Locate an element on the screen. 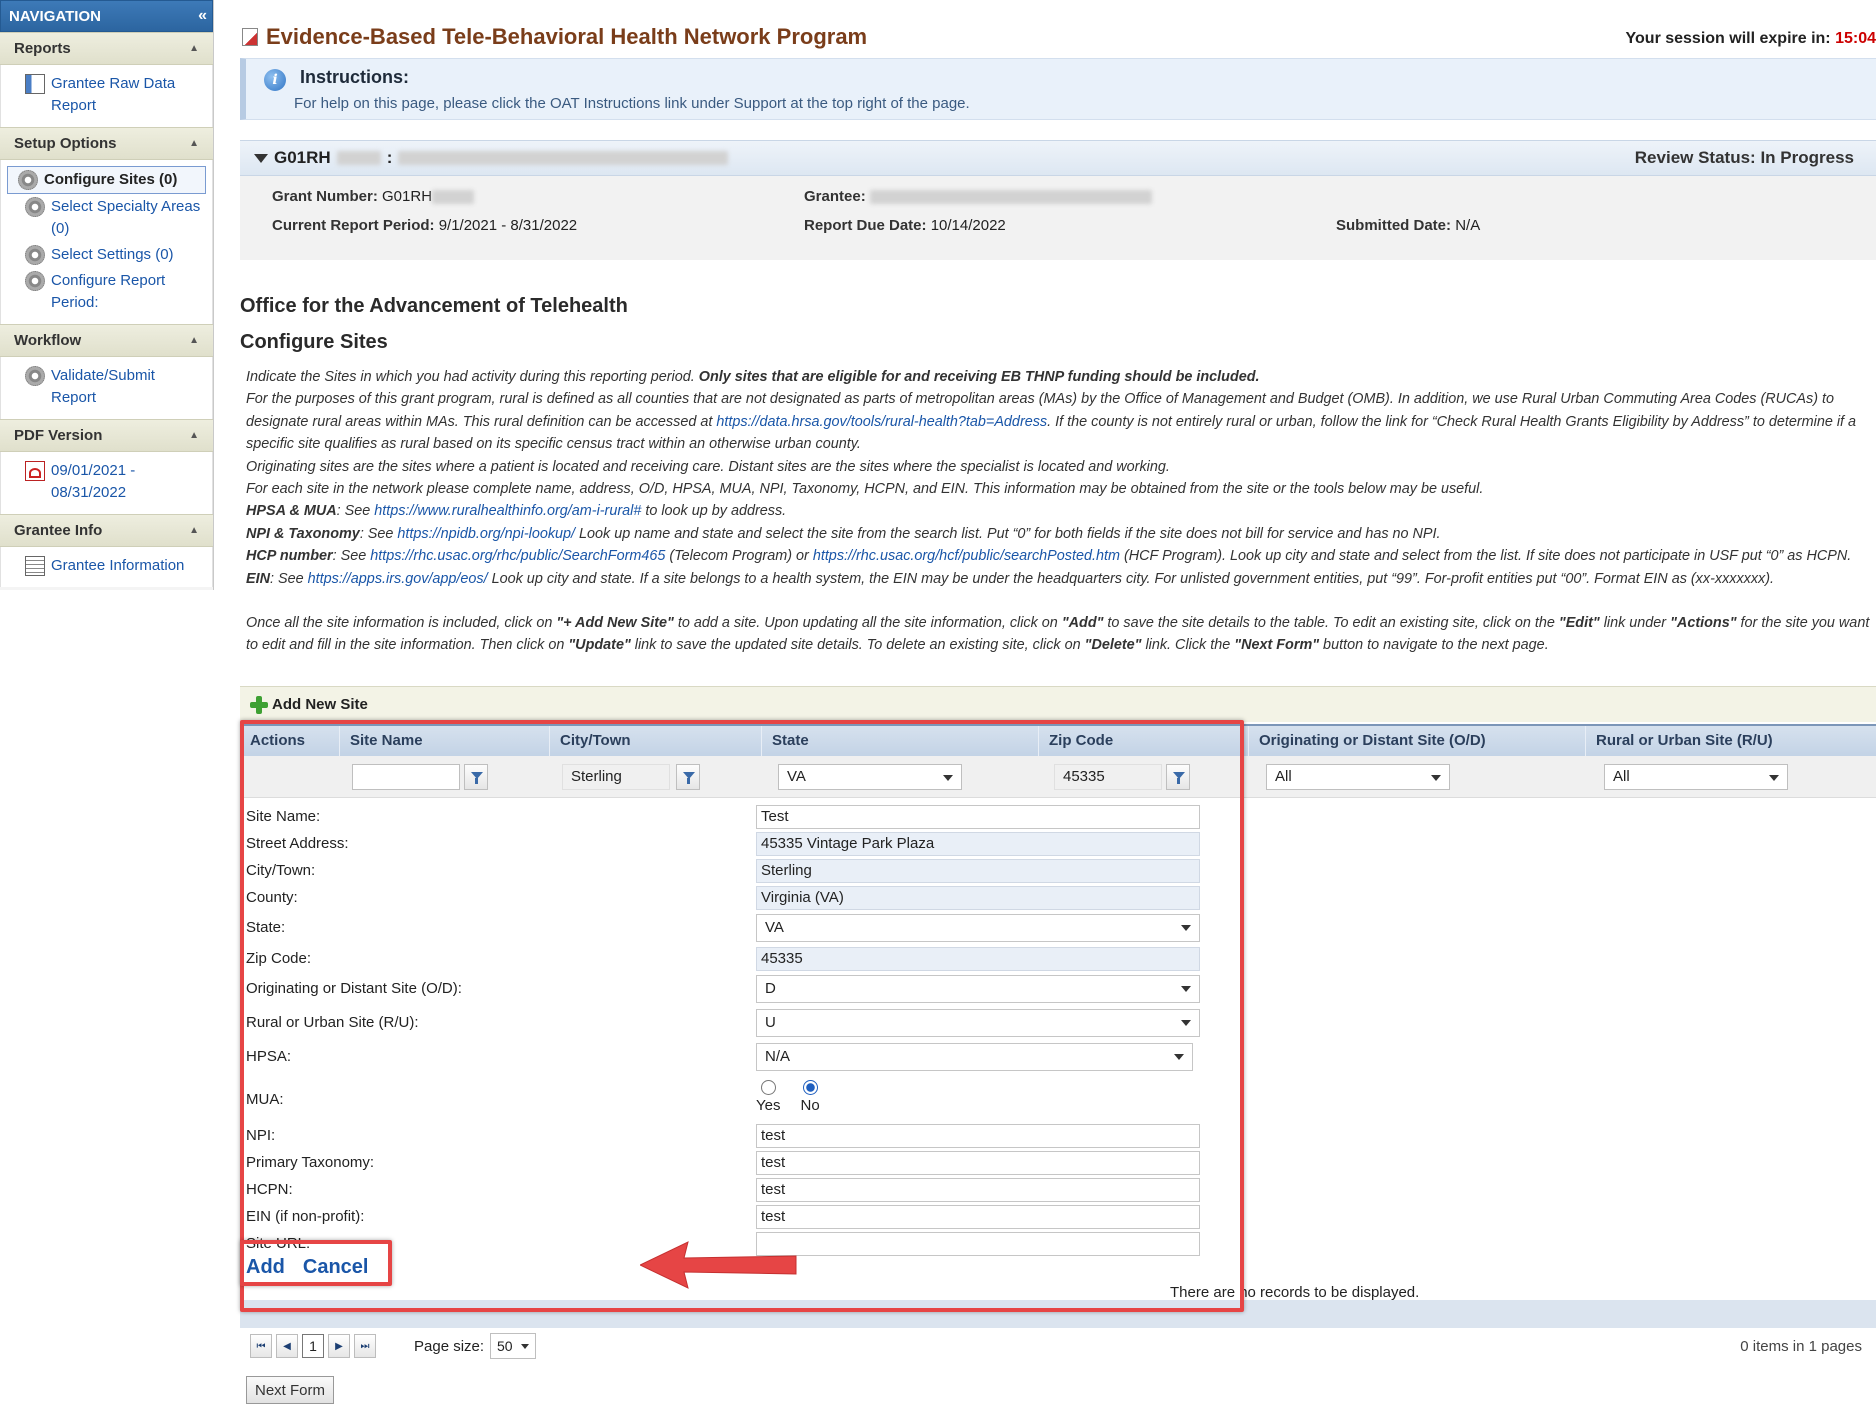 The image size is (1876, 1415). ein-input: test is located at coordinates (978, 1217).